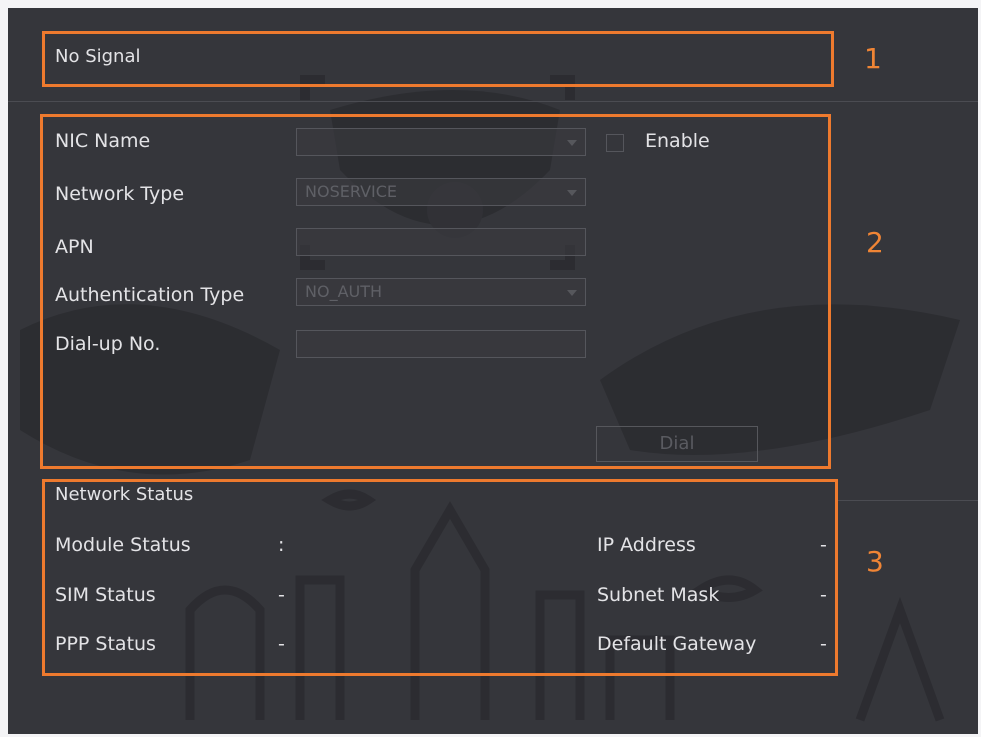 This screenshot has width=981, height=737. What do you see at coordinates (438, 59) in the screenshot?
I see `highlight-box-signal` at bounding box center [438, 59].